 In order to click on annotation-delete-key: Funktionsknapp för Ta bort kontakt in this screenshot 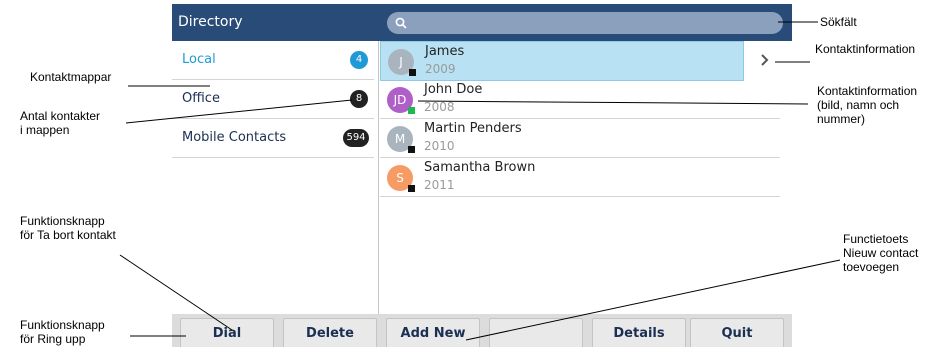, I will do `click(68, 228)`.